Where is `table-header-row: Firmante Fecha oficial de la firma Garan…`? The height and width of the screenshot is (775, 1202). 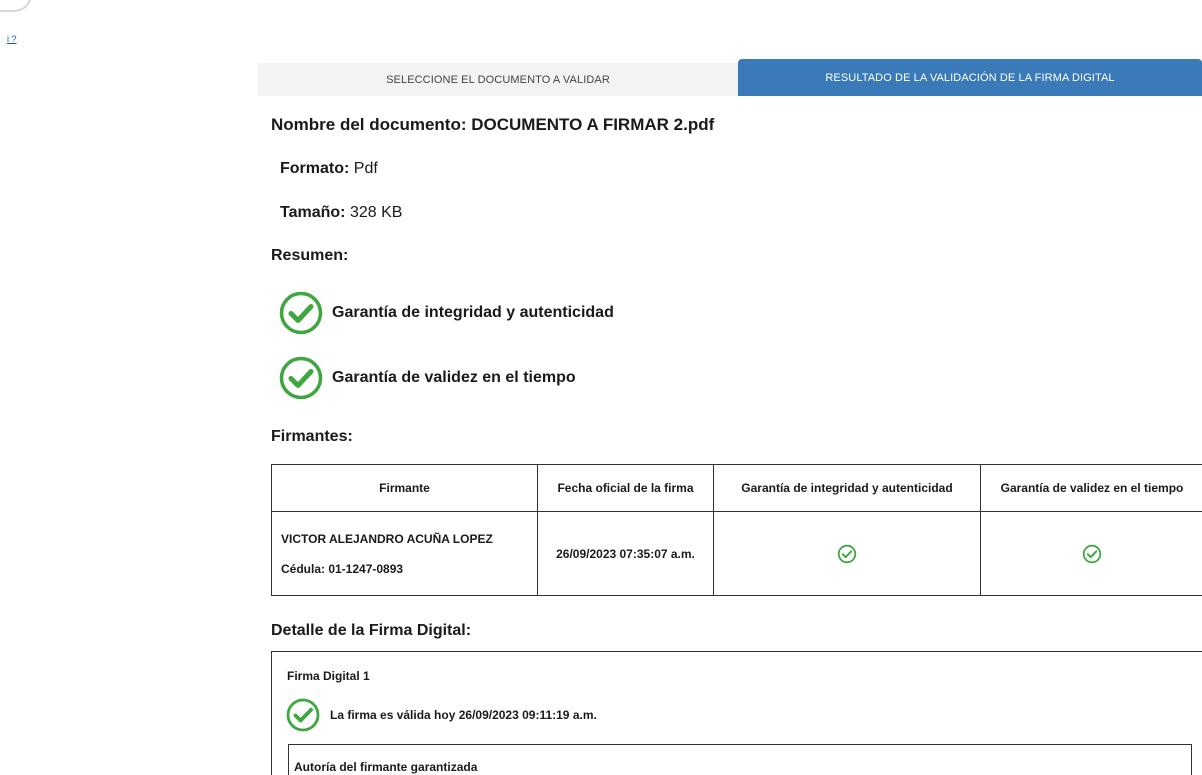
table-header-row: Firmante Fecha oficial de la firma Garan… is located at coordinates (736, 488).